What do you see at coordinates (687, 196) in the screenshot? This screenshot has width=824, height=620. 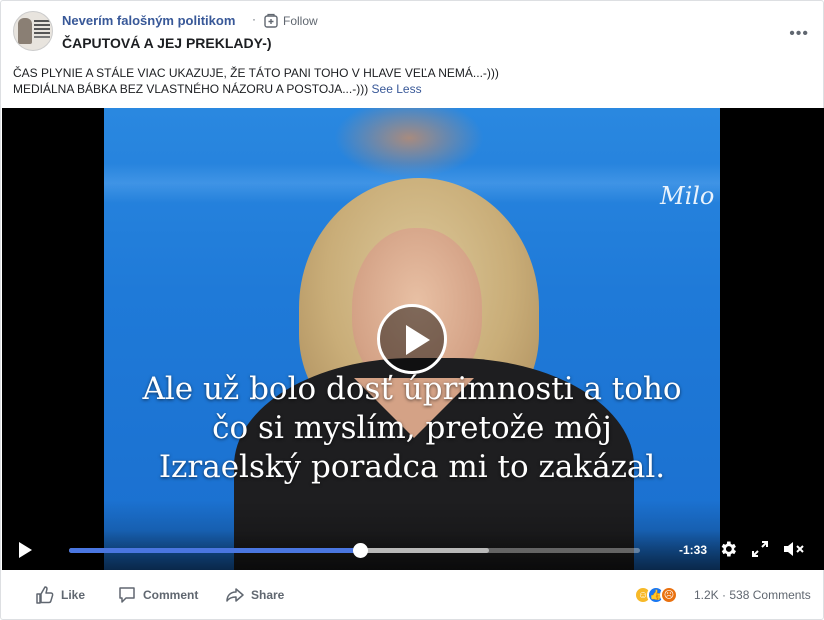 I see `video-watermark: Milo` at bounding box center [687, 196].